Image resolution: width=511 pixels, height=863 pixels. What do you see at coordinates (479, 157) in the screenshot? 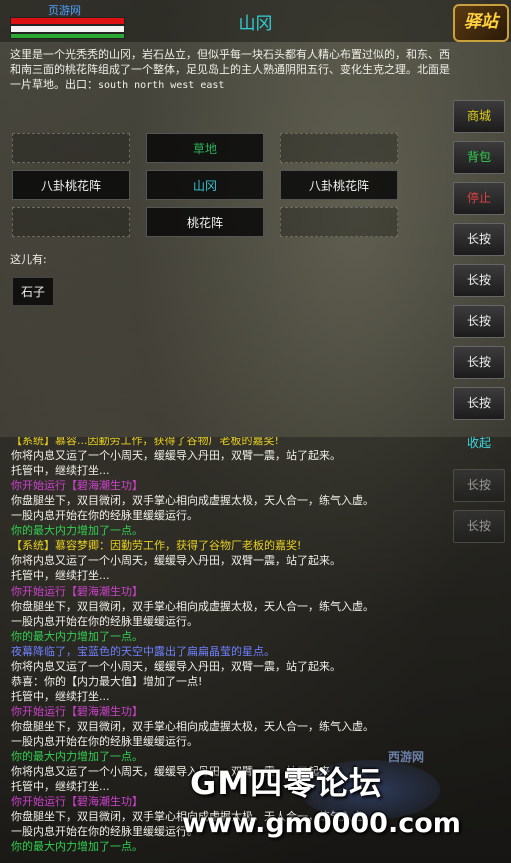
I see `bag-button: 背包` at bounding box center [479, 157].